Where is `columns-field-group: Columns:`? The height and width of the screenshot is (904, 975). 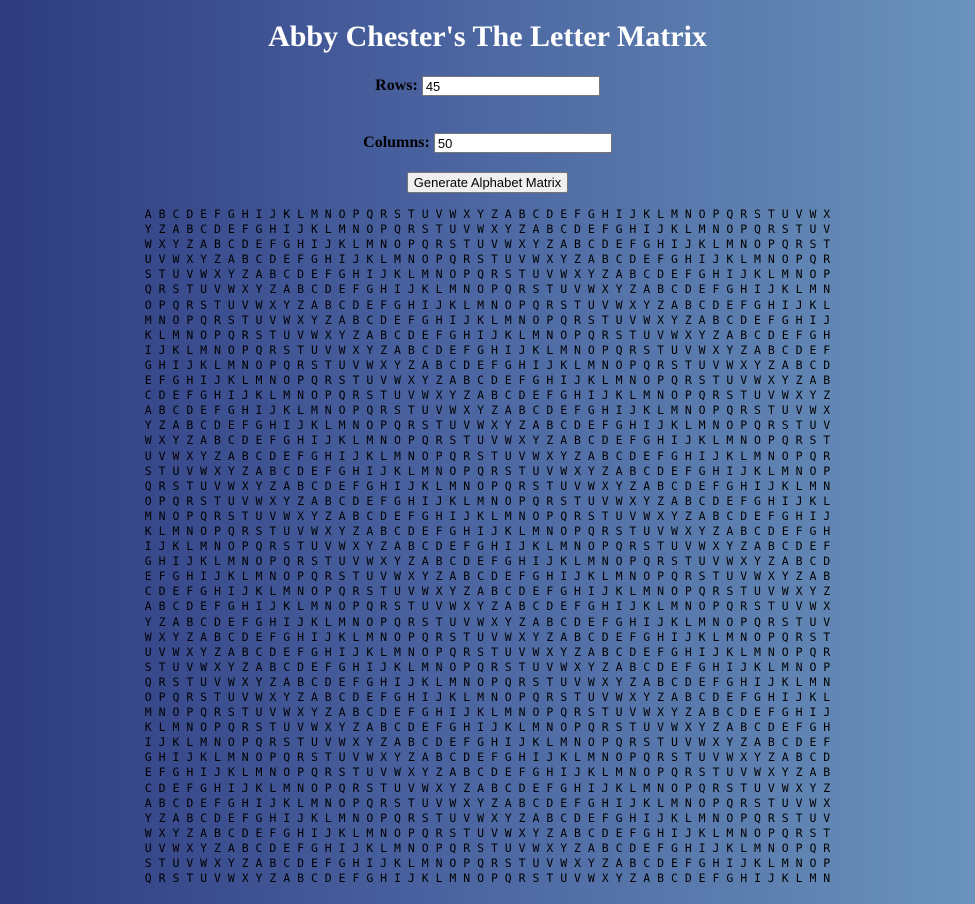 columns-field-group: Columns: is located at coordinates (487, 143).